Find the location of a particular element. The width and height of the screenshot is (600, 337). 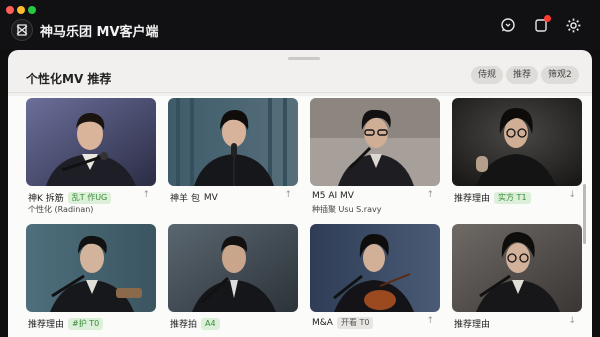

card-title: 神羊 包 MV is located at coordinates (194, 198).